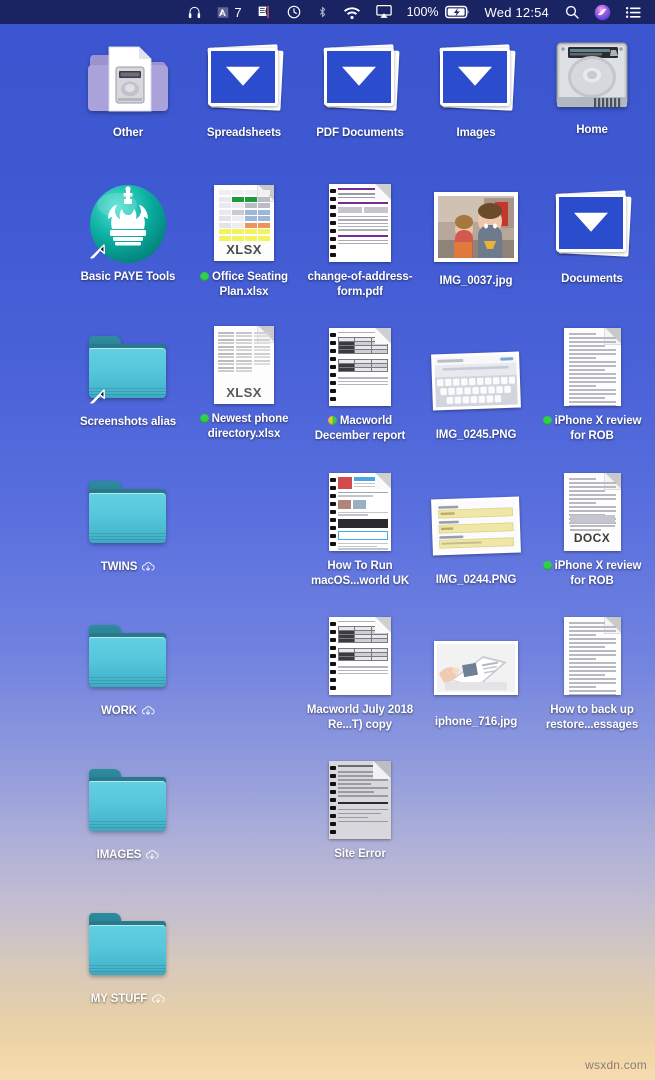 This screenshot has width=655, height=1080. What do you see at coordinates (592, 85) in the screenshot?
I see `desktop-icon-home: Home` at bounding box center [592, 85].